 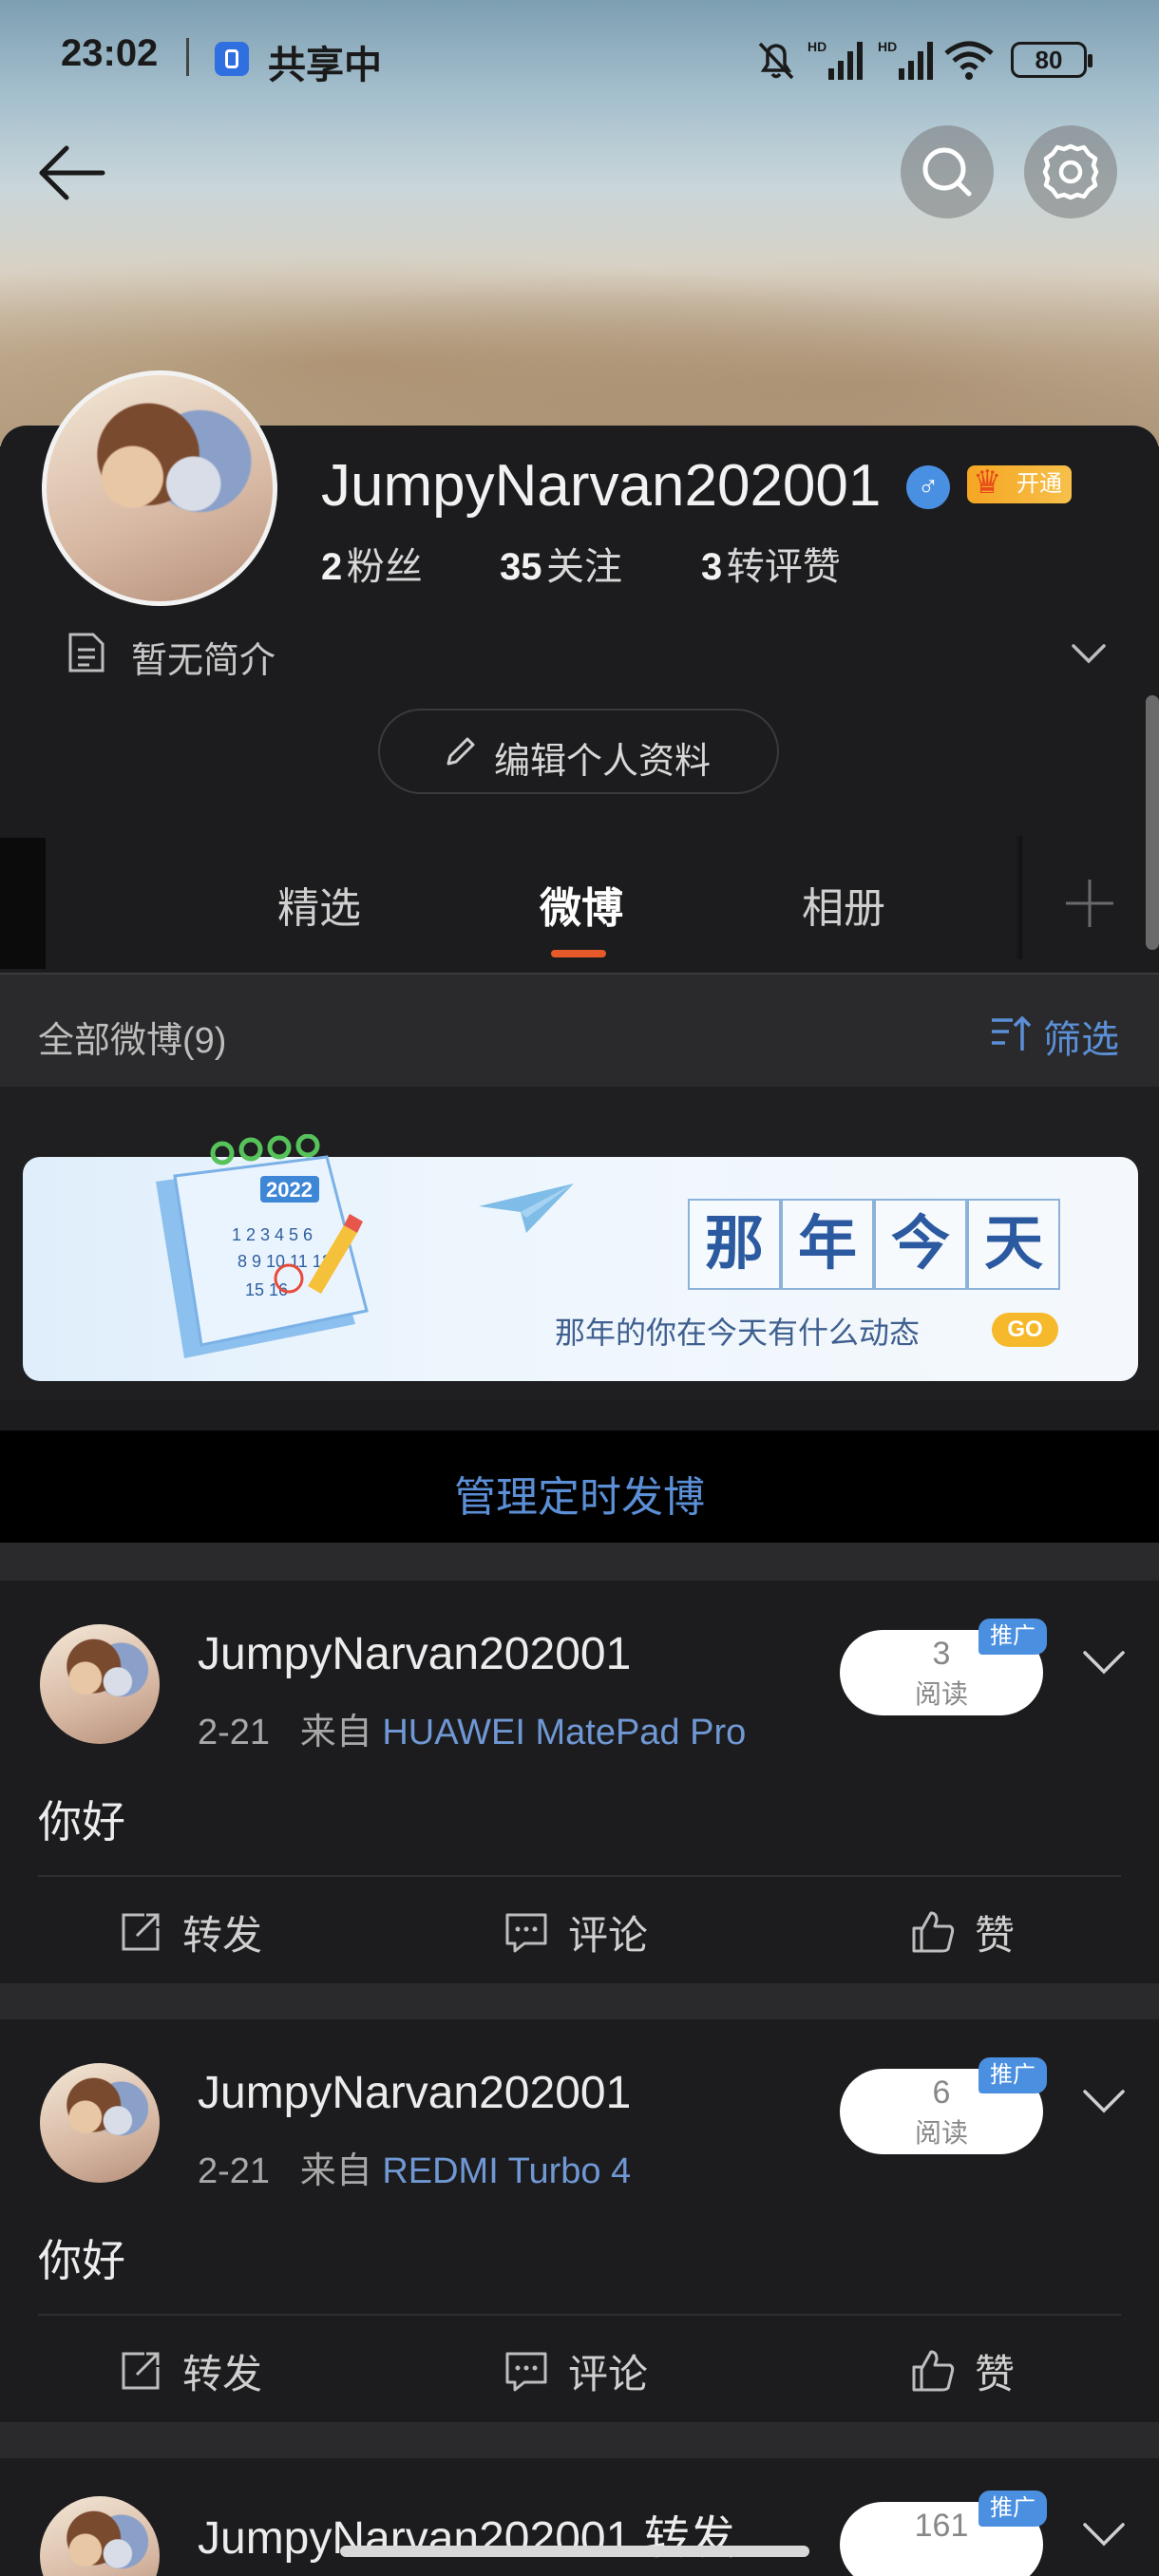 I want to click on post-source: REDMI Turbo 4, so click(x=506, y=2171).